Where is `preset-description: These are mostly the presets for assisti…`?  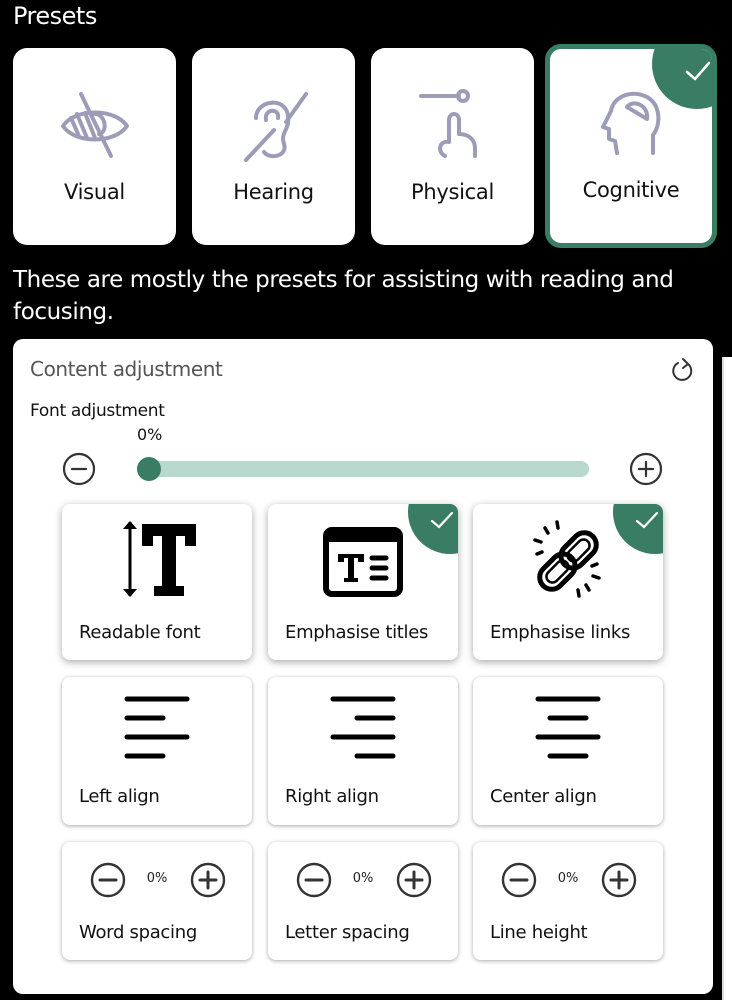 preset-description: These are mostly the presets for assisti… is located at coordinates (343, 296).